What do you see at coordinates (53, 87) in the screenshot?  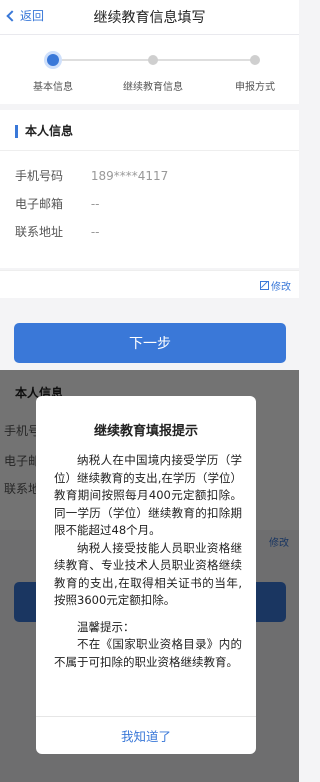 I see `step-label-1: 基本信息` at bounding box center [53, 87].